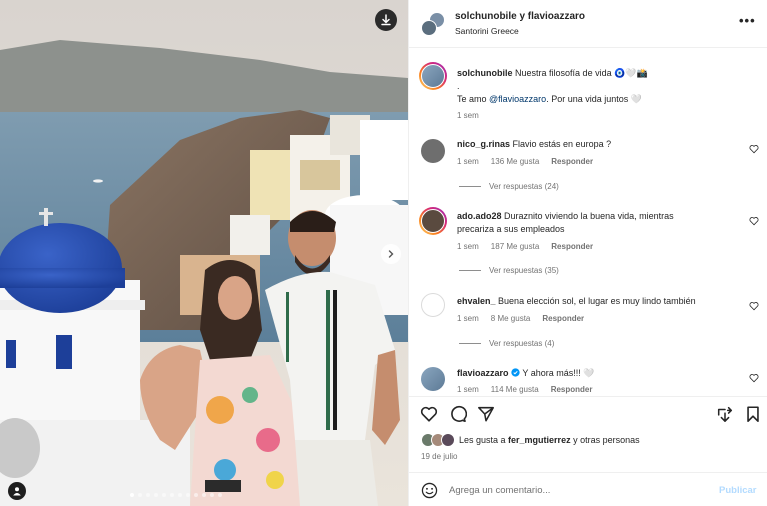  Describe the element at coordinates (511, 318) in the screenshot. I see `comment-likes: 8 Me gusta` at that location.